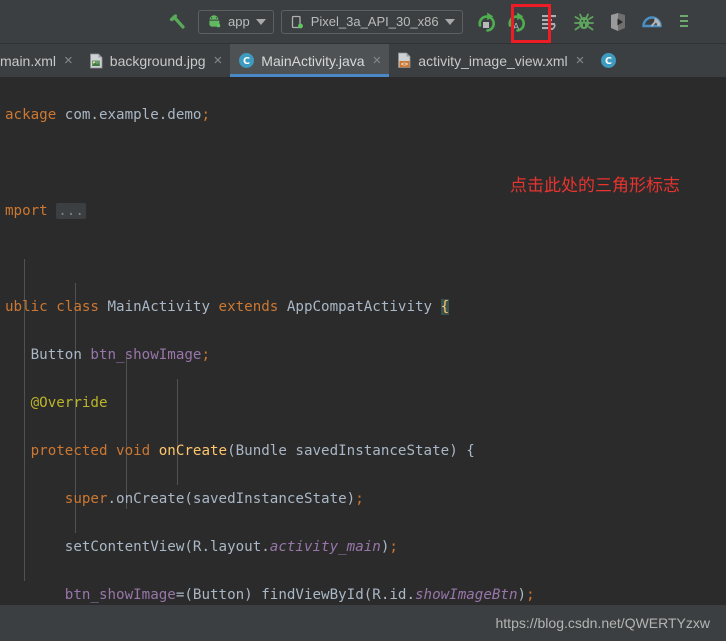  What do you see at coordinates (493, 60) in the screenshot?
I see `tab-label: activity_image_view.xml` at bounding box center [493, 60].